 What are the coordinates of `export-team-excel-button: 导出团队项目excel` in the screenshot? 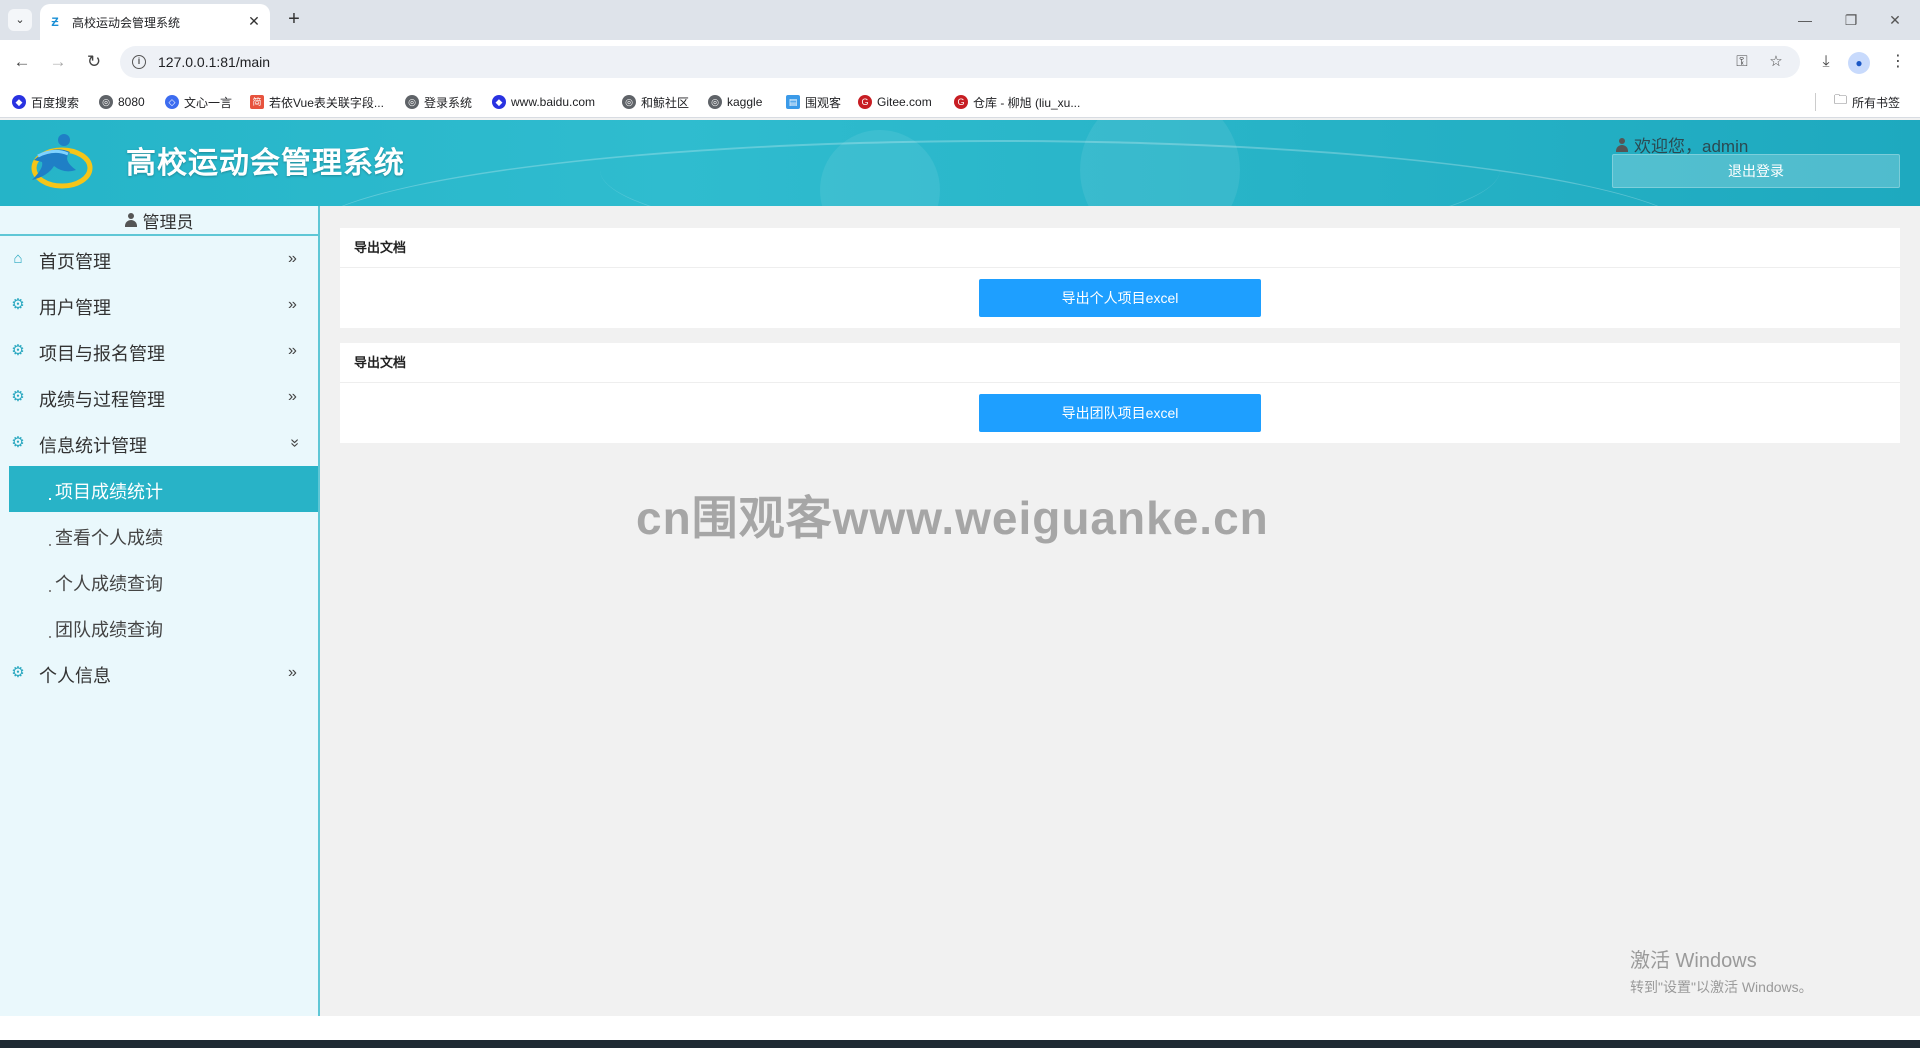 It's located at (1120, 413).